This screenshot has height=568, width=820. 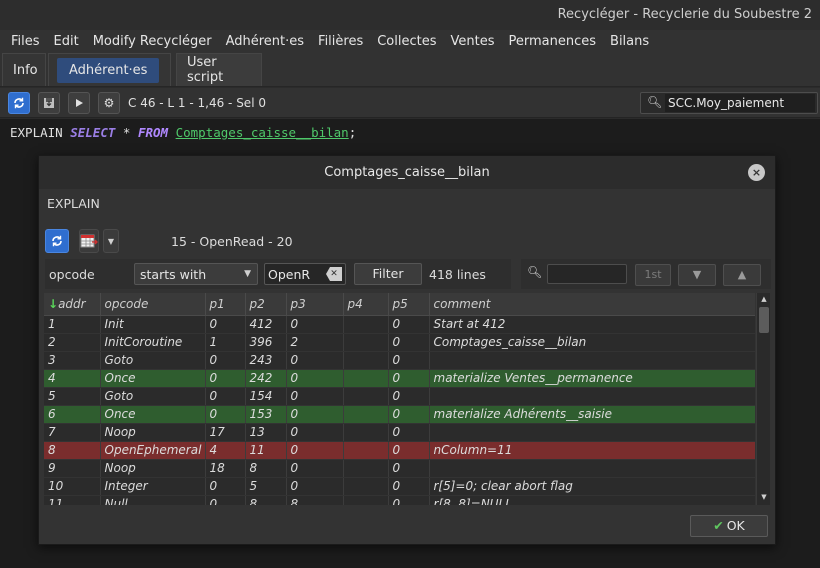 I want to click on cell-addr: 4, so click(x=72, y=378).